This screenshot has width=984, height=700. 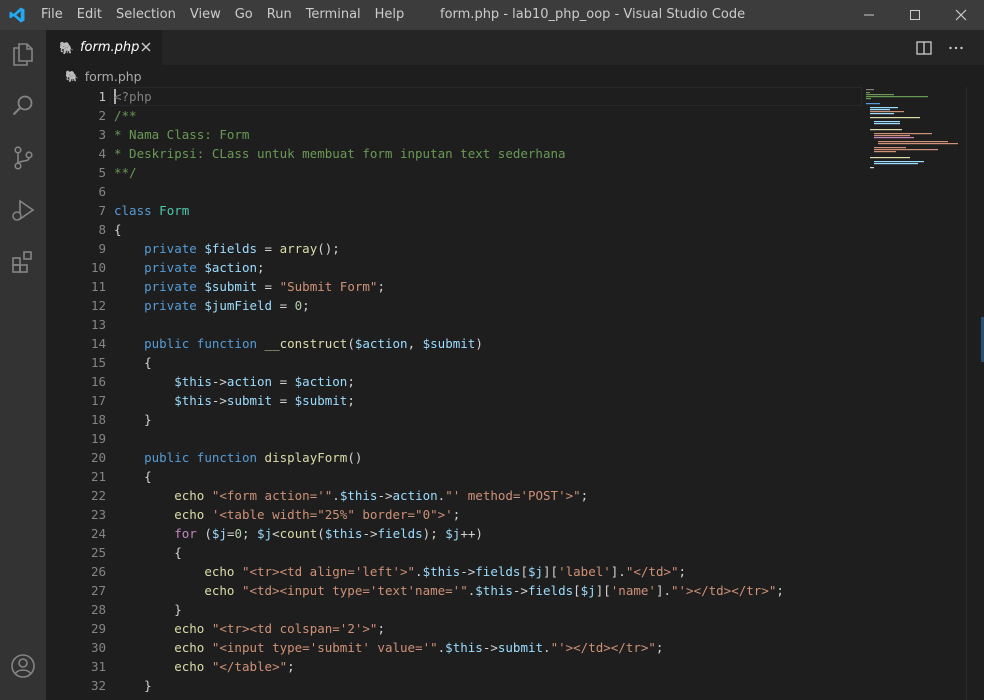 What do you see at coordinates (484, 96) in the screenshot?
I see `code-line: <?php` at bounding box center [484, 96].